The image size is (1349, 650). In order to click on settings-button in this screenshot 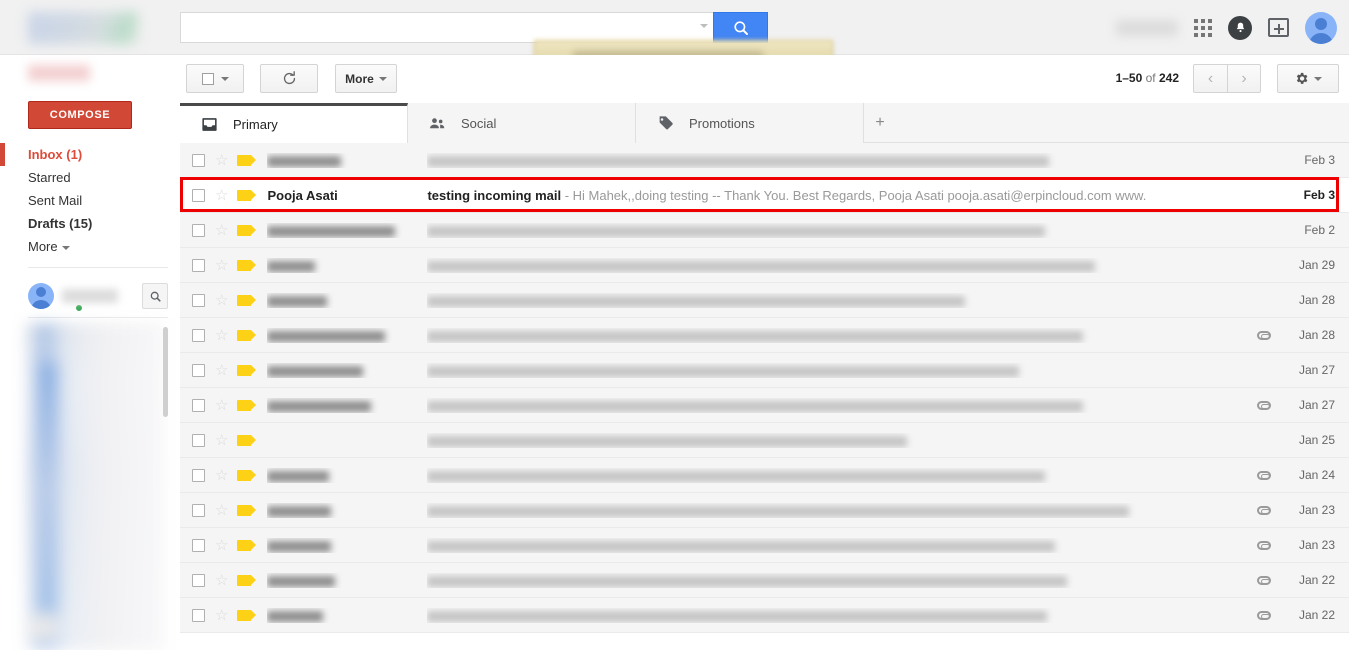, I will do `click(1308, 78)`.